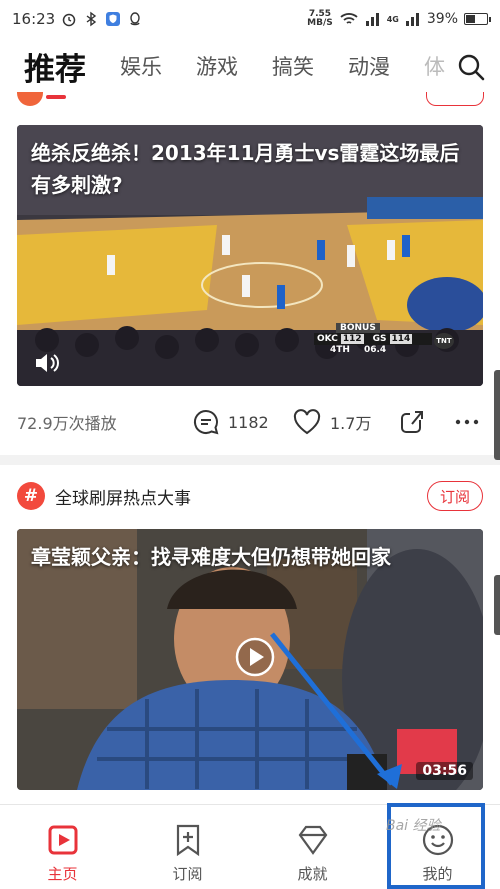  I want to click on feed-divider, so click(250, 460).